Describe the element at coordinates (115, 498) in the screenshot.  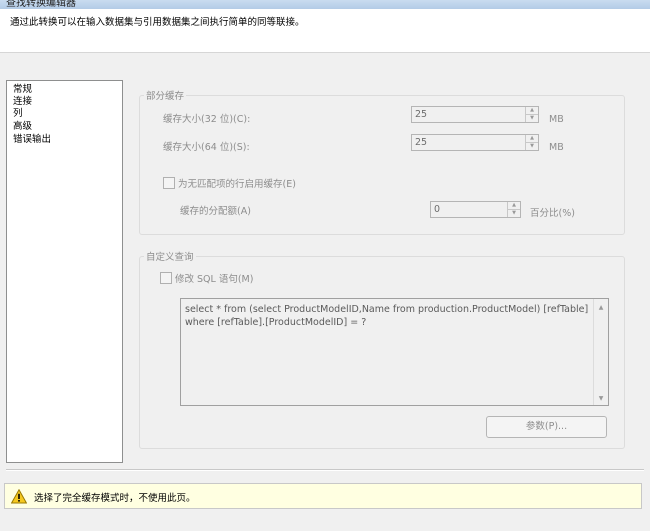
I see `message-text: 选择了完全缓存模式时，不使用此页。` at that location.